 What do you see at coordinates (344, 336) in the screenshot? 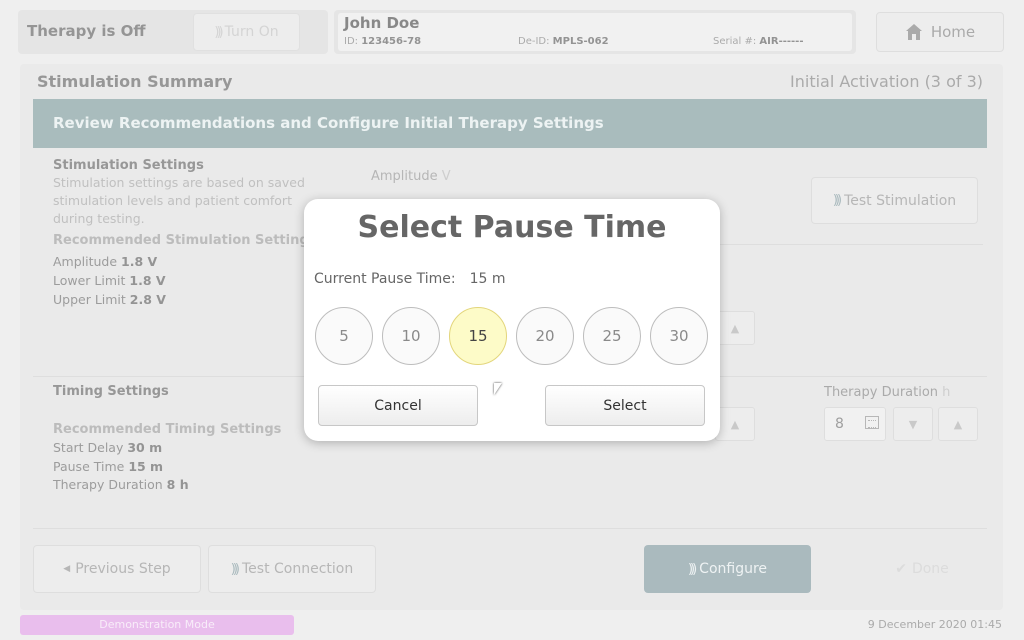
I see `pause-option-5: 5` at bounding box center [344, 336].